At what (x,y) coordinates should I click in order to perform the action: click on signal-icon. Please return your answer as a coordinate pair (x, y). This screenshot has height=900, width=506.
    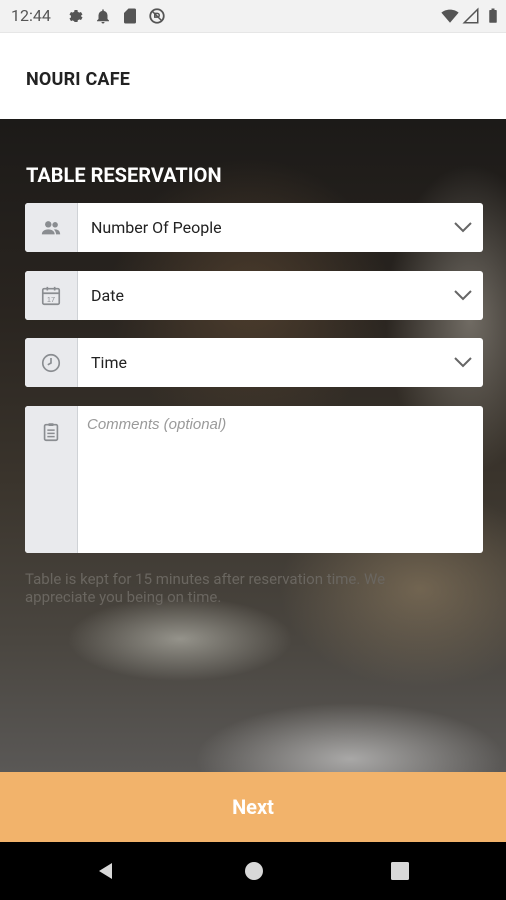
    Looking at the image, I should click on (470, 15).